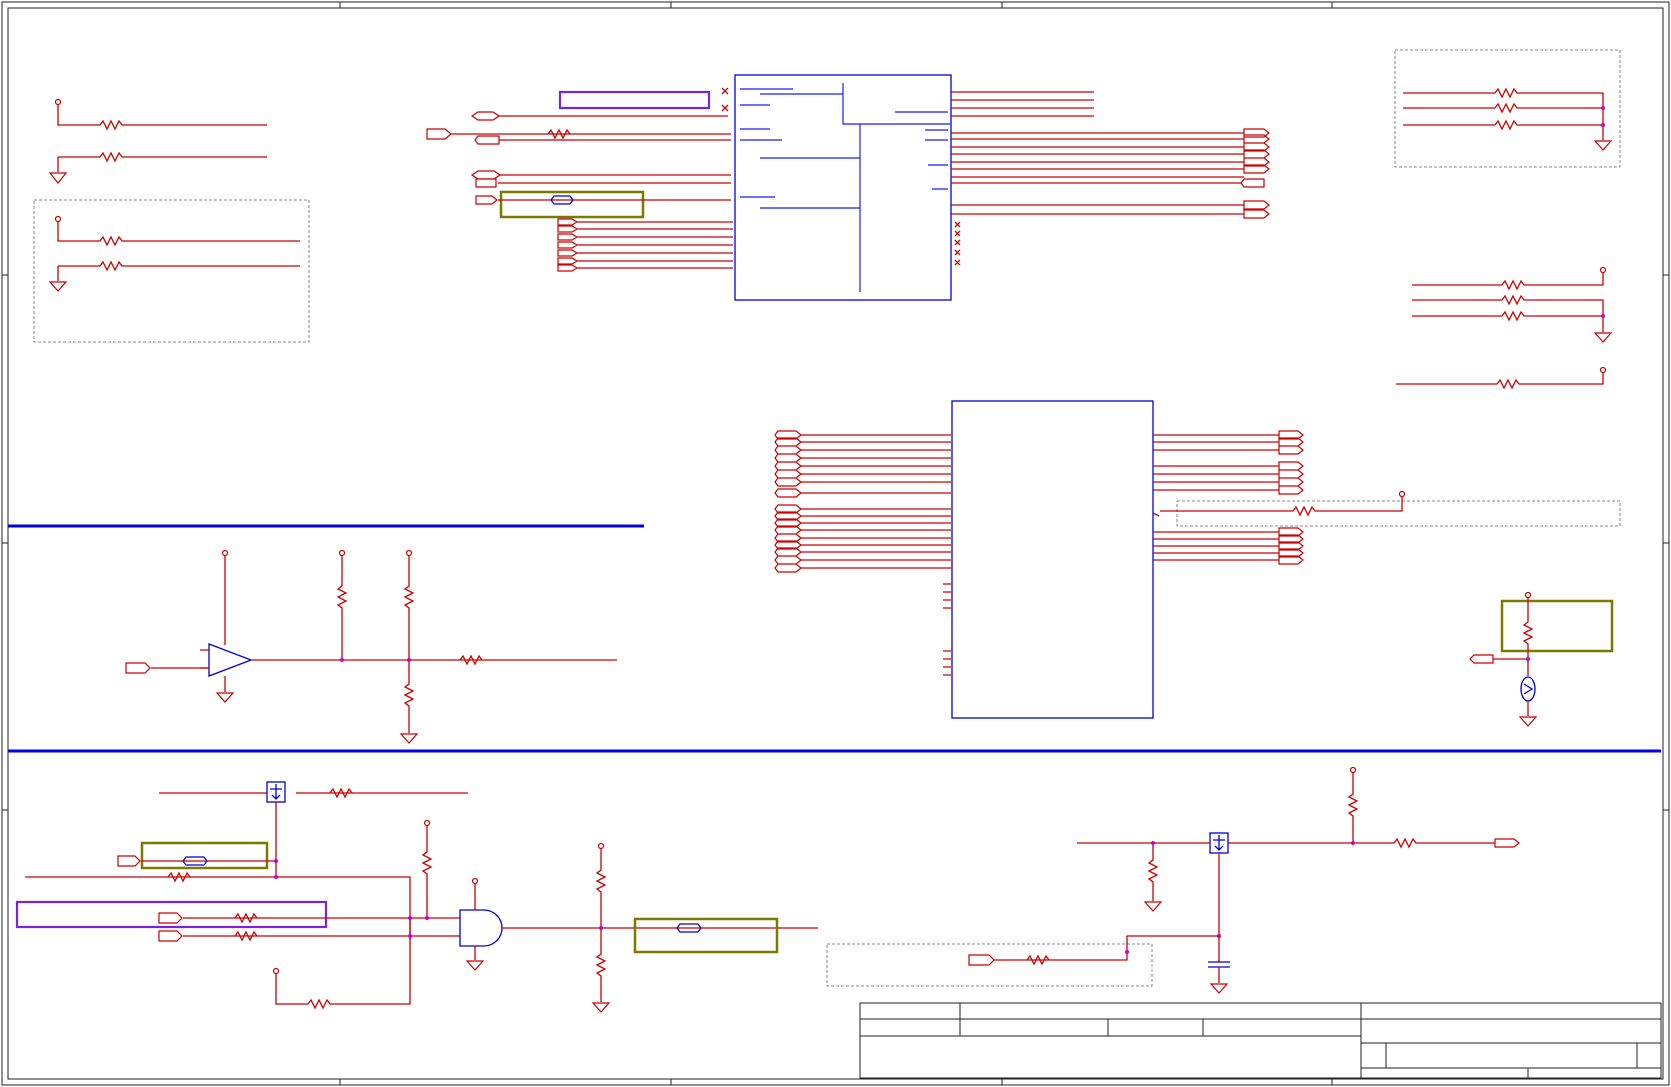 This screenshot has width=1671, height=1087. I want to click on mid-right-resistors, so click(1504, 328).